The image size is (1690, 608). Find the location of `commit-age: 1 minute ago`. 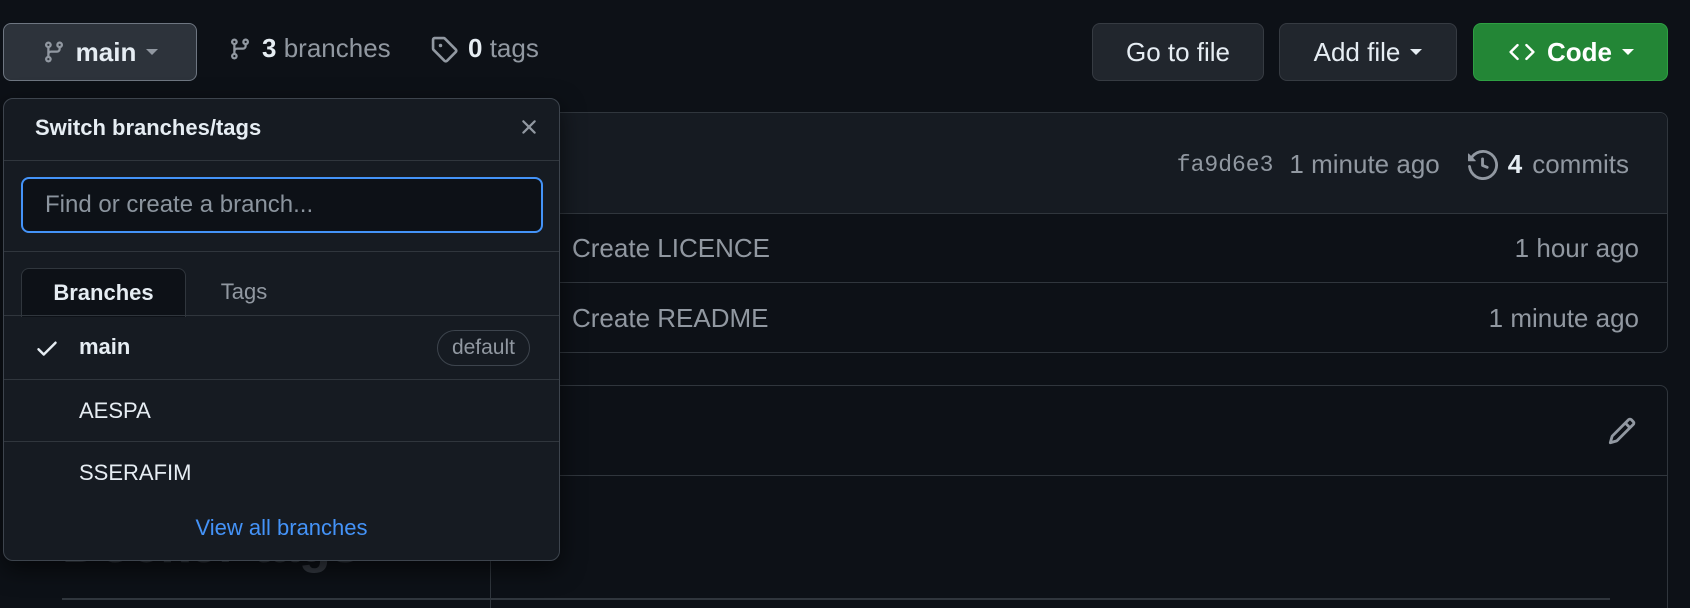

commit-age: 1 minute ago is located at coordinates (1563, 318).